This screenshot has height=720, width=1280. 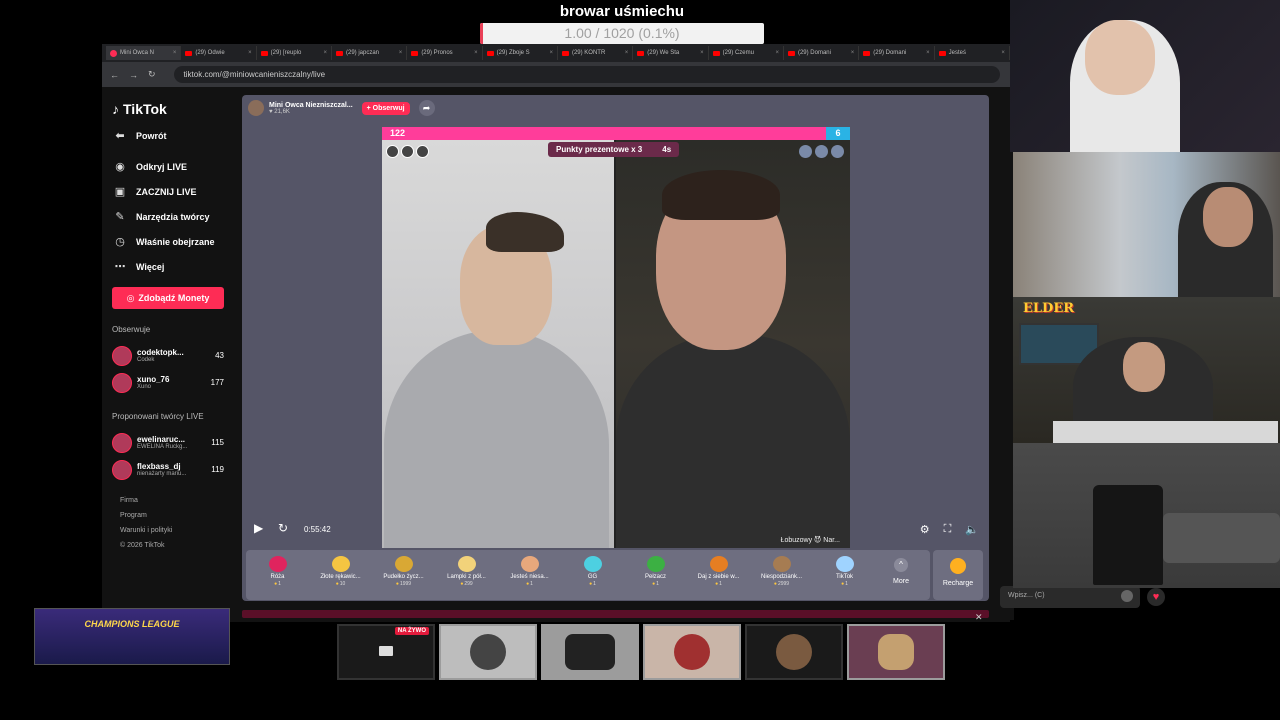 What do you see at coordinates (615, 614) in the screenshot?
I see `comment-bar` at bounding box center [615, 614].